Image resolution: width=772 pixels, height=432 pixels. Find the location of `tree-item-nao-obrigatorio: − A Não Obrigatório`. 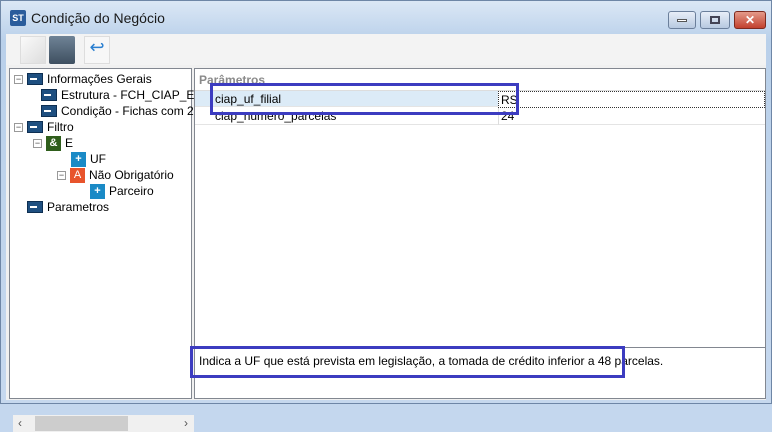

tree-item-nao-obrigatorio: − A Não Obrigatório is located at coordinates (115, 175).